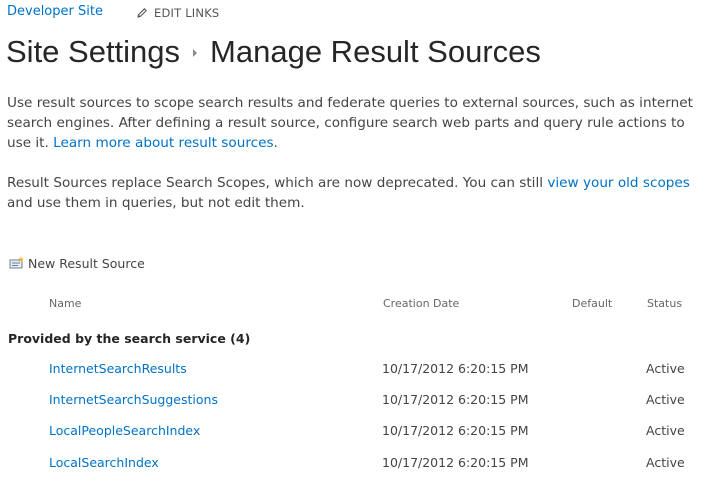 The image size is (719, 478). I want to click on result-source-link: InternetSearchSuggestions, so click(133, 400).